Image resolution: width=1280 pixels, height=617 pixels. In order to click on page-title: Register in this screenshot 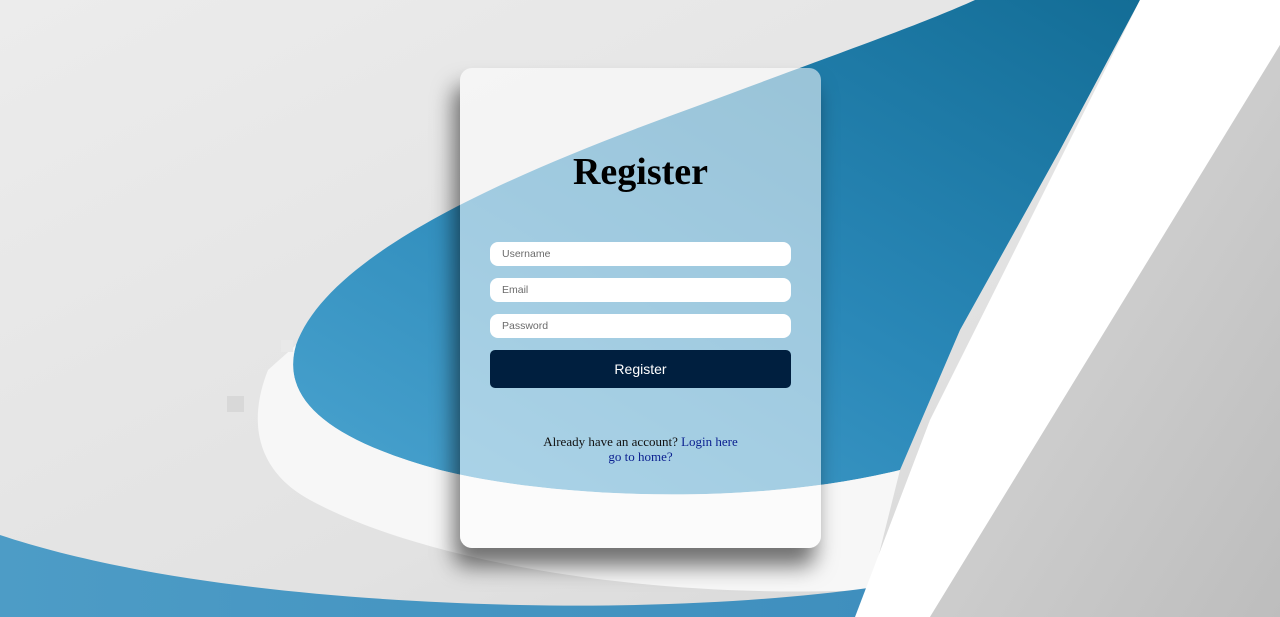, I will do `click(640, 172)`.